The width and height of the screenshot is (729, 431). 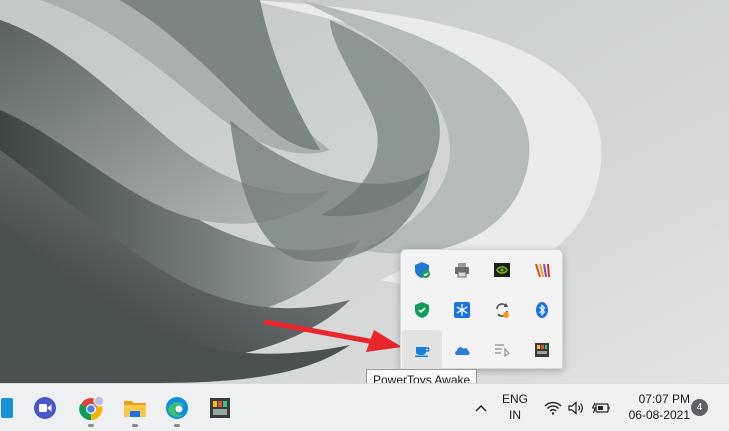 I want to click on zoom-video-icon, so click(x=45, y=408).